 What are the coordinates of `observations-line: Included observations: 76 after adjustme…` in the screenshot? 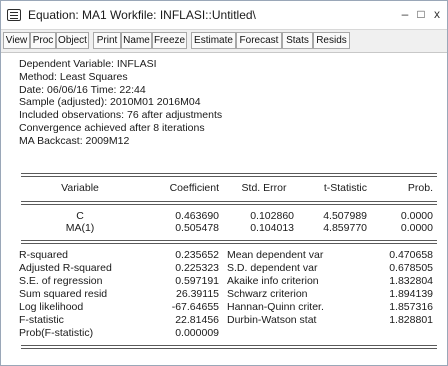 It's located at (121, 115).